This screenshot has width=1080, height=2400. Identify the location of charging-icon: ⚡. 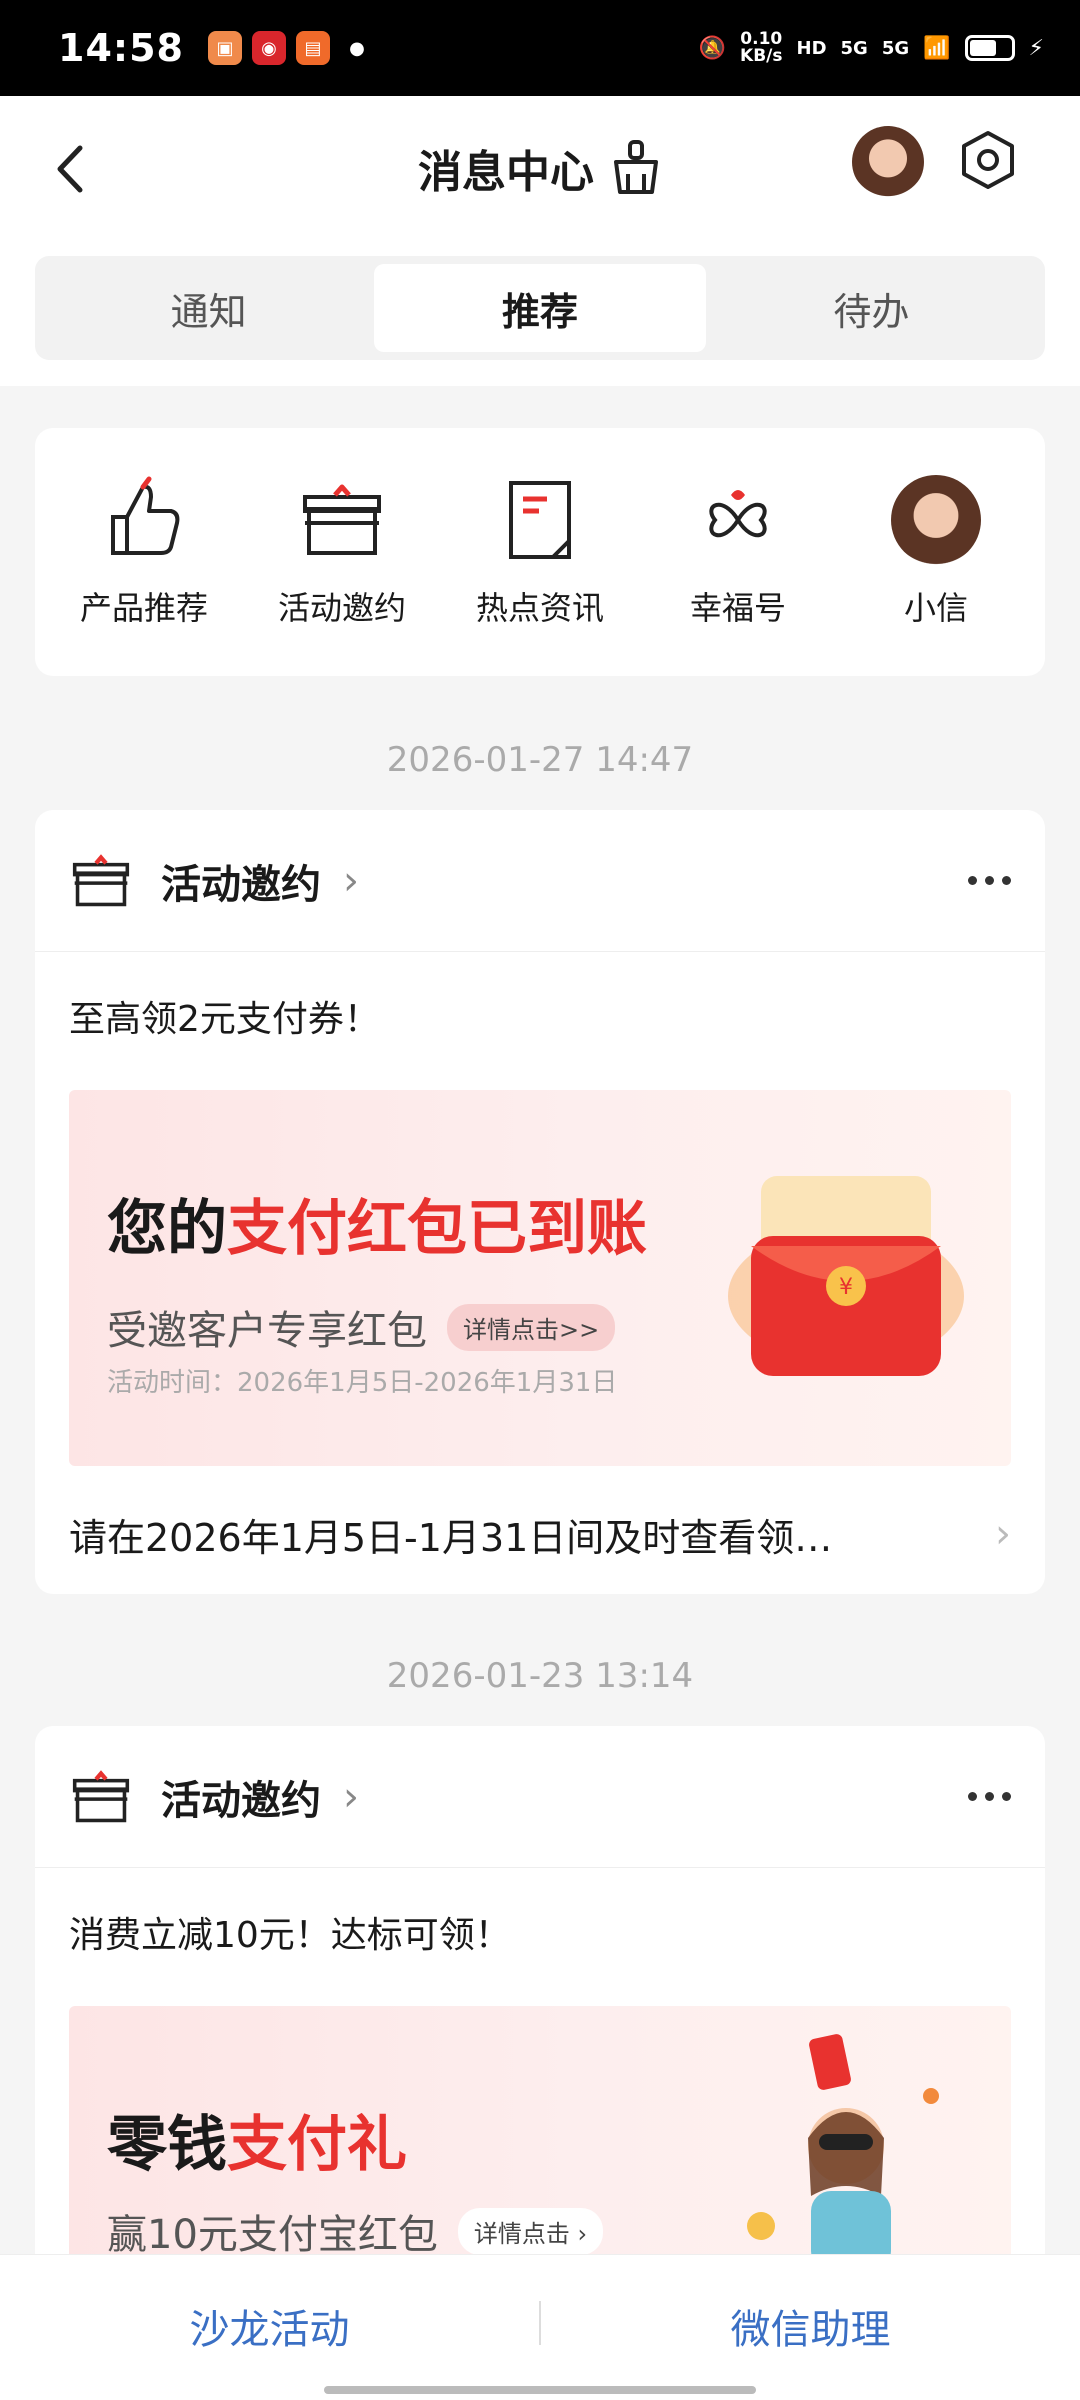
(1036, 48).